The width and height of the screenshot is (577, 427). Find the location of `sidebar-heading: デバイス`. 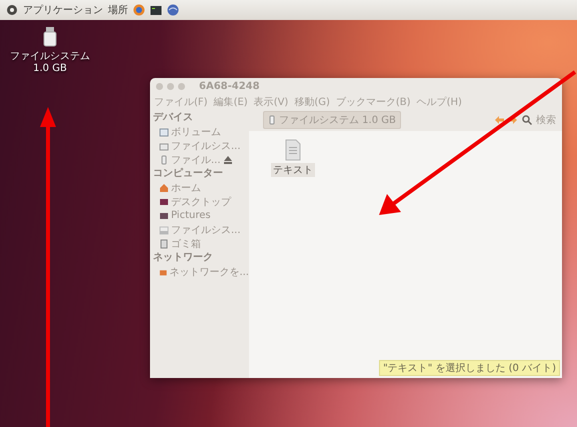

sidebar-heading: デバイス is located at coordinates (173, 117).